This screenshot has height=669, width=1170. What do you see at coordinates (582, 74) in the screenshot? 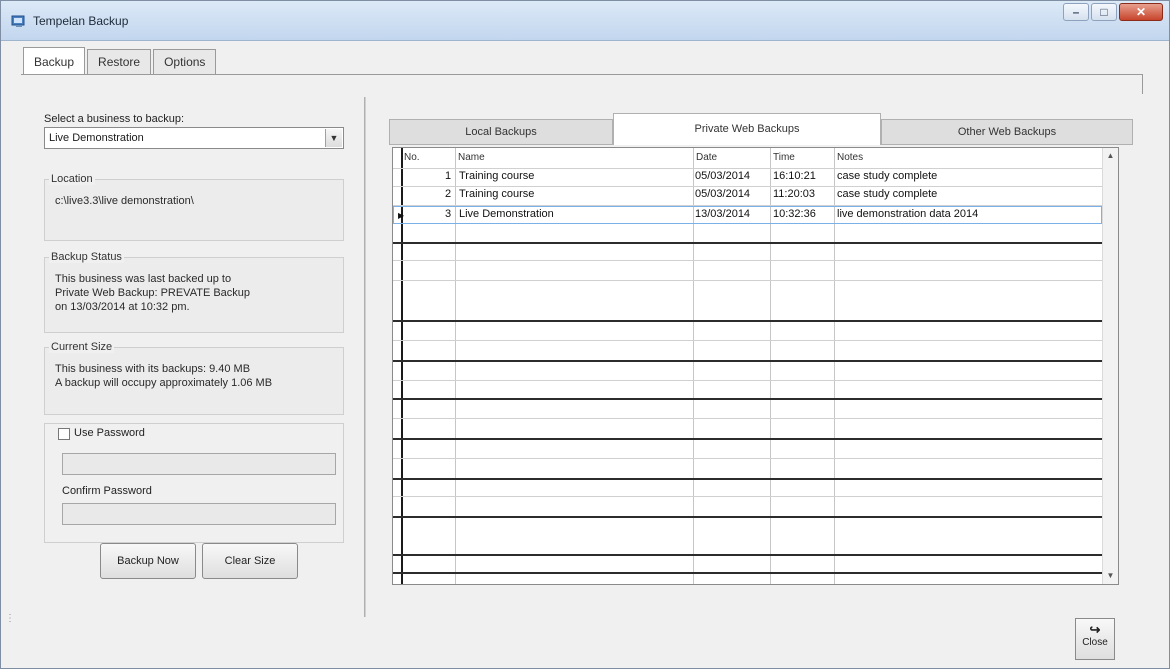
I see `tab-panel-border` at bounding box center [582, 74].